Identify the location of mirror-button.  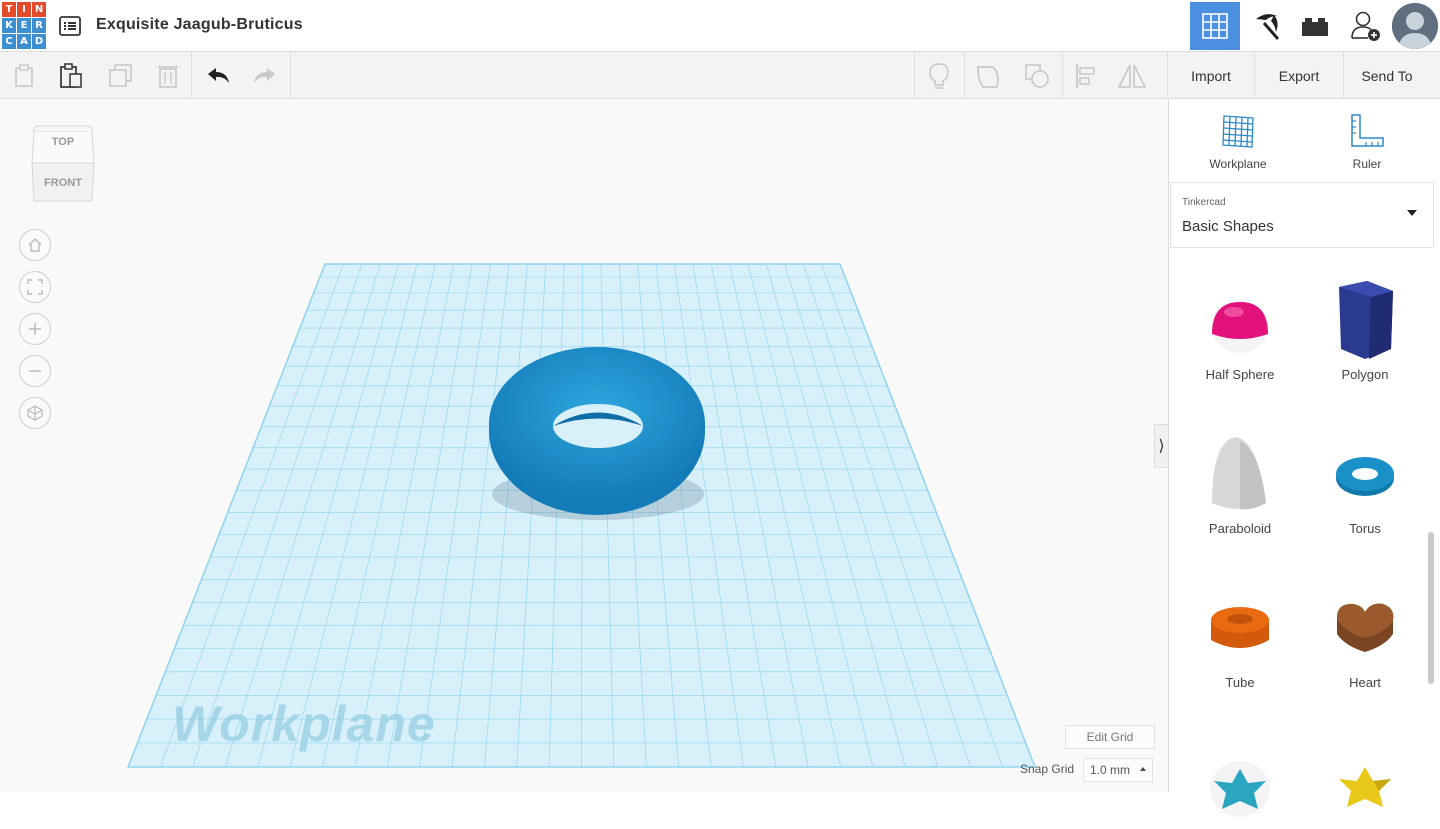
(1132, 76).